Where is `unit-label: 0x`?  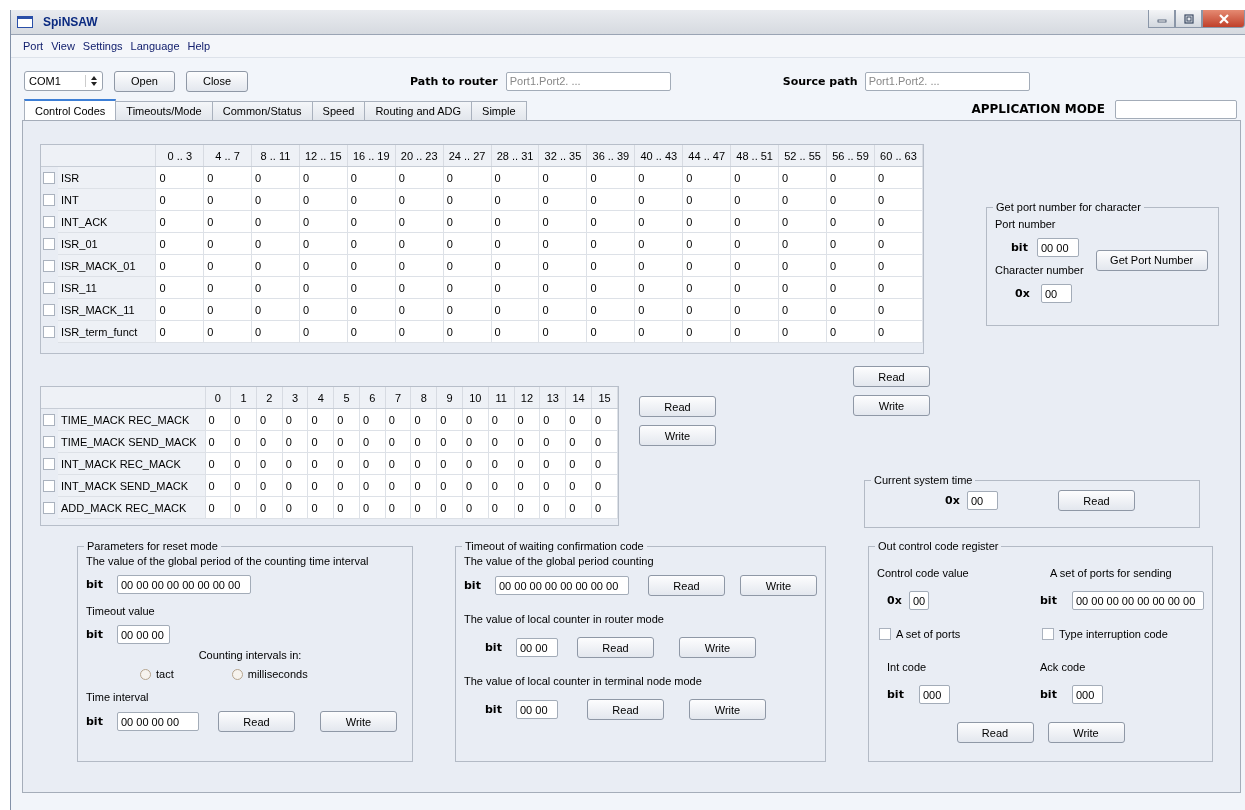
unit-label: 0x is located at coordinates (953, 500).